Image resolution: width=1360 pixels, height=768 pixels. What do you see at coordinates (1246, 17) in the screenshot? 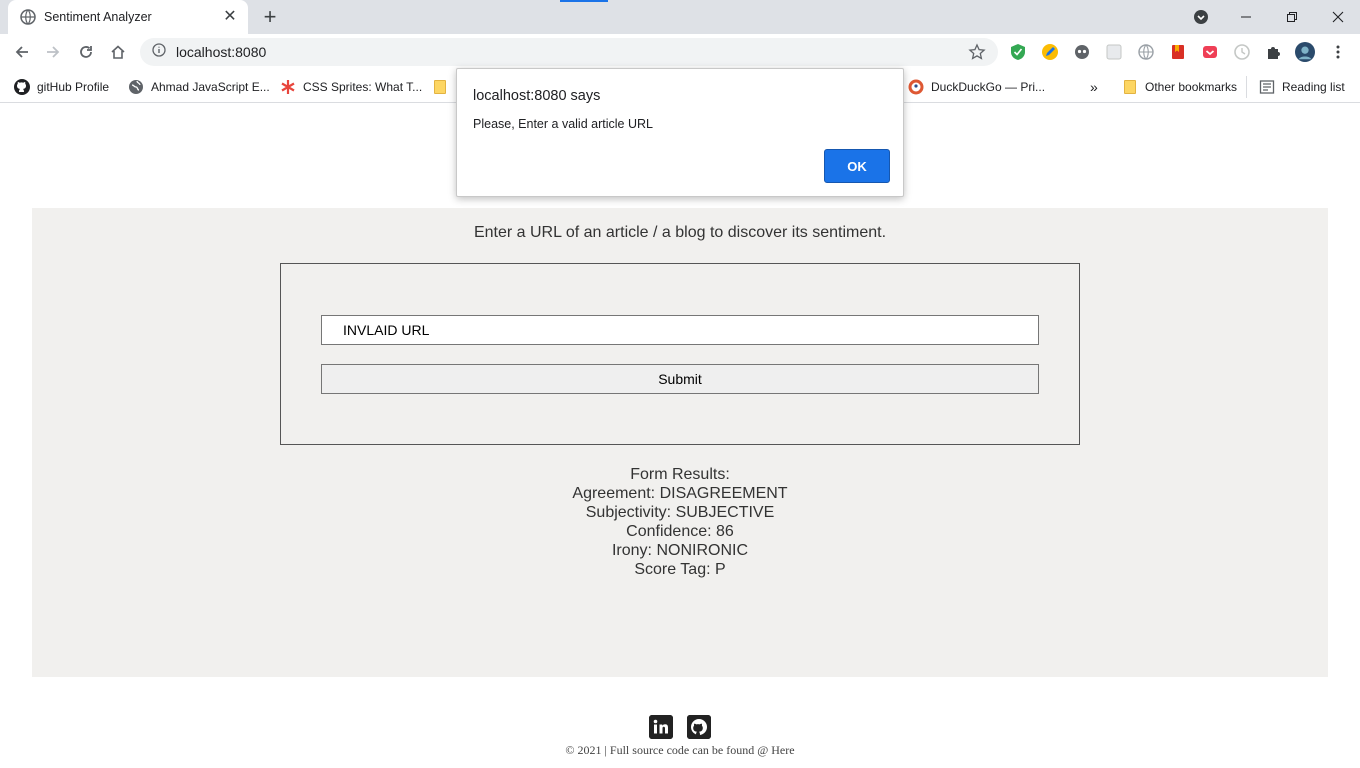
I see `minimize-button` at bounding box center [1246, 17].